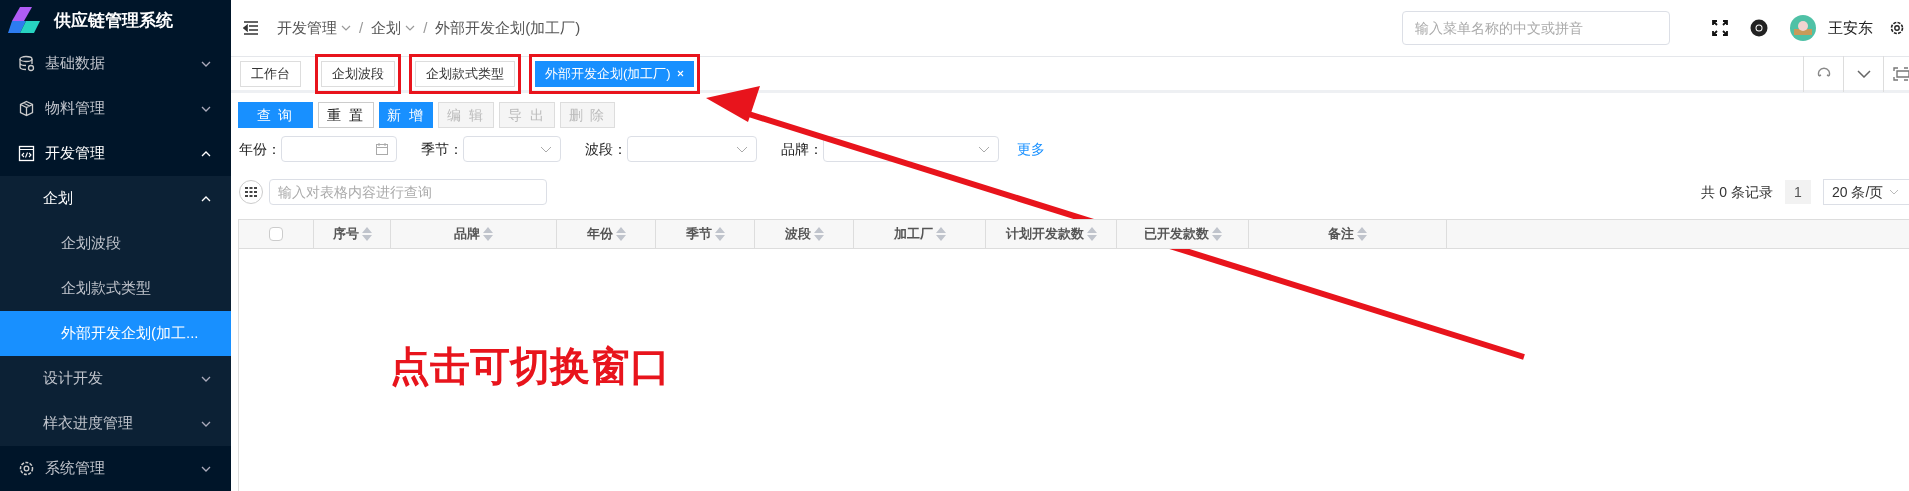 Image resolution: width=1909 pixels, height=491 pixels. I want to click on sidebar-item: 企划, so click(115, 198).